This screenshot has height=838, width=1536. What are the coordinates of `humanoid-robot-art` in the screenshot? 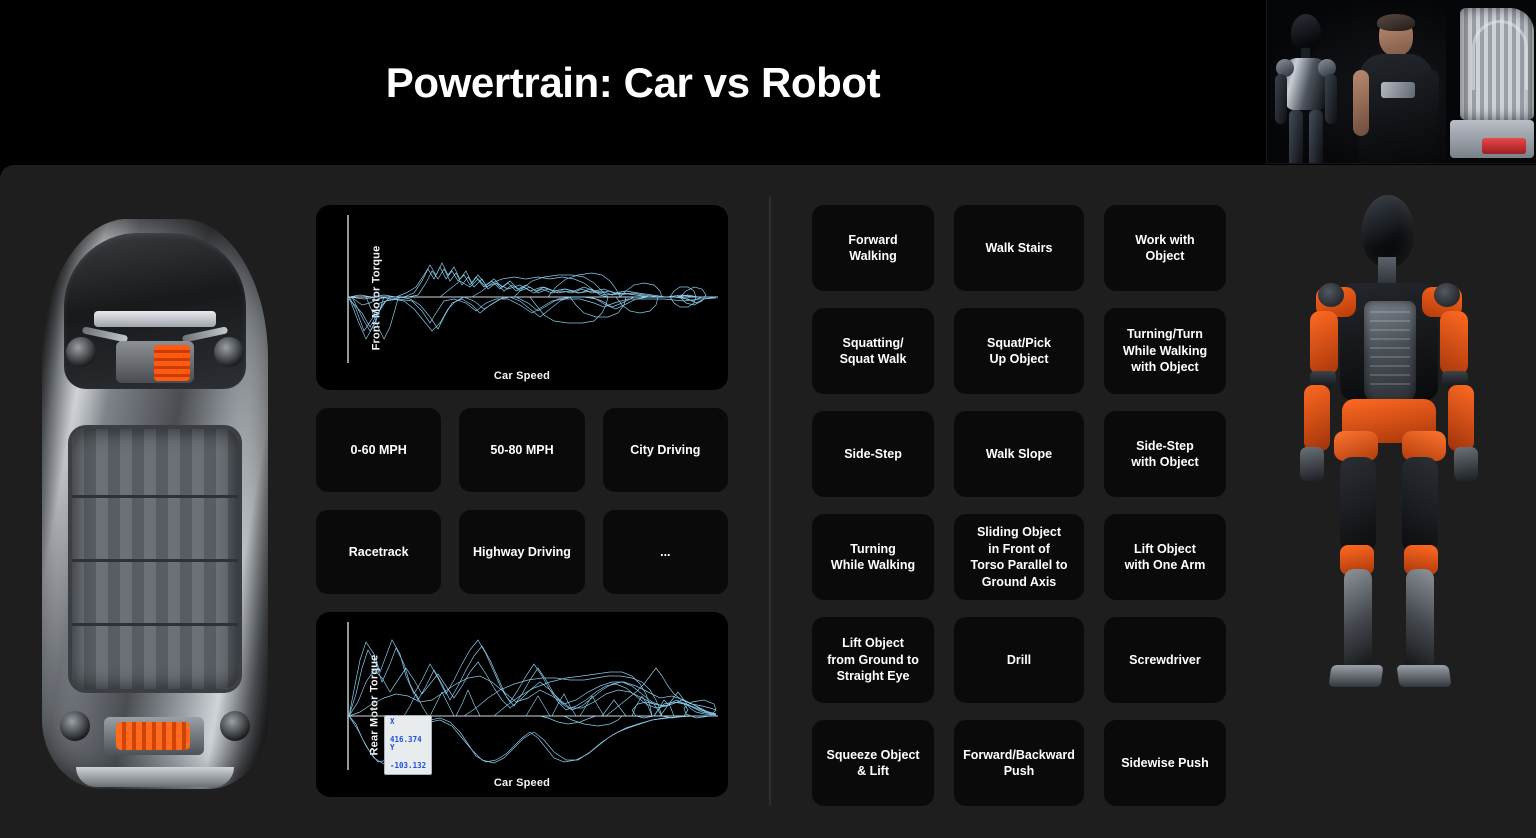 It's located at (1386, 505).